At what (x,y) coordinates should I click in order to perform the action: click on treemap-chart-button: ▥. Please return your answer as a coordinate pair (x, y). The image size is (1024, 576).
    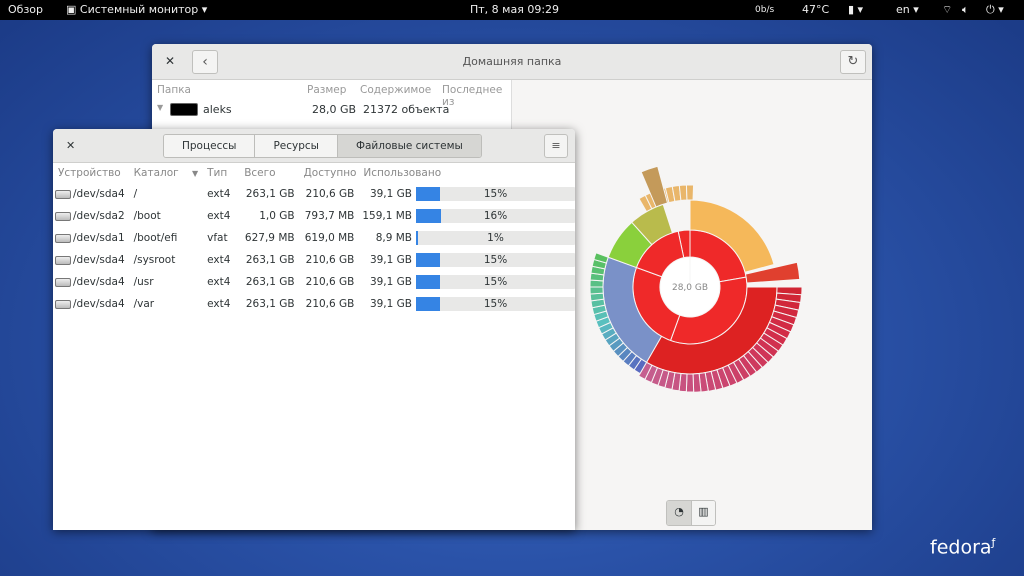
    Looking at the image, I should click on (703, 513).